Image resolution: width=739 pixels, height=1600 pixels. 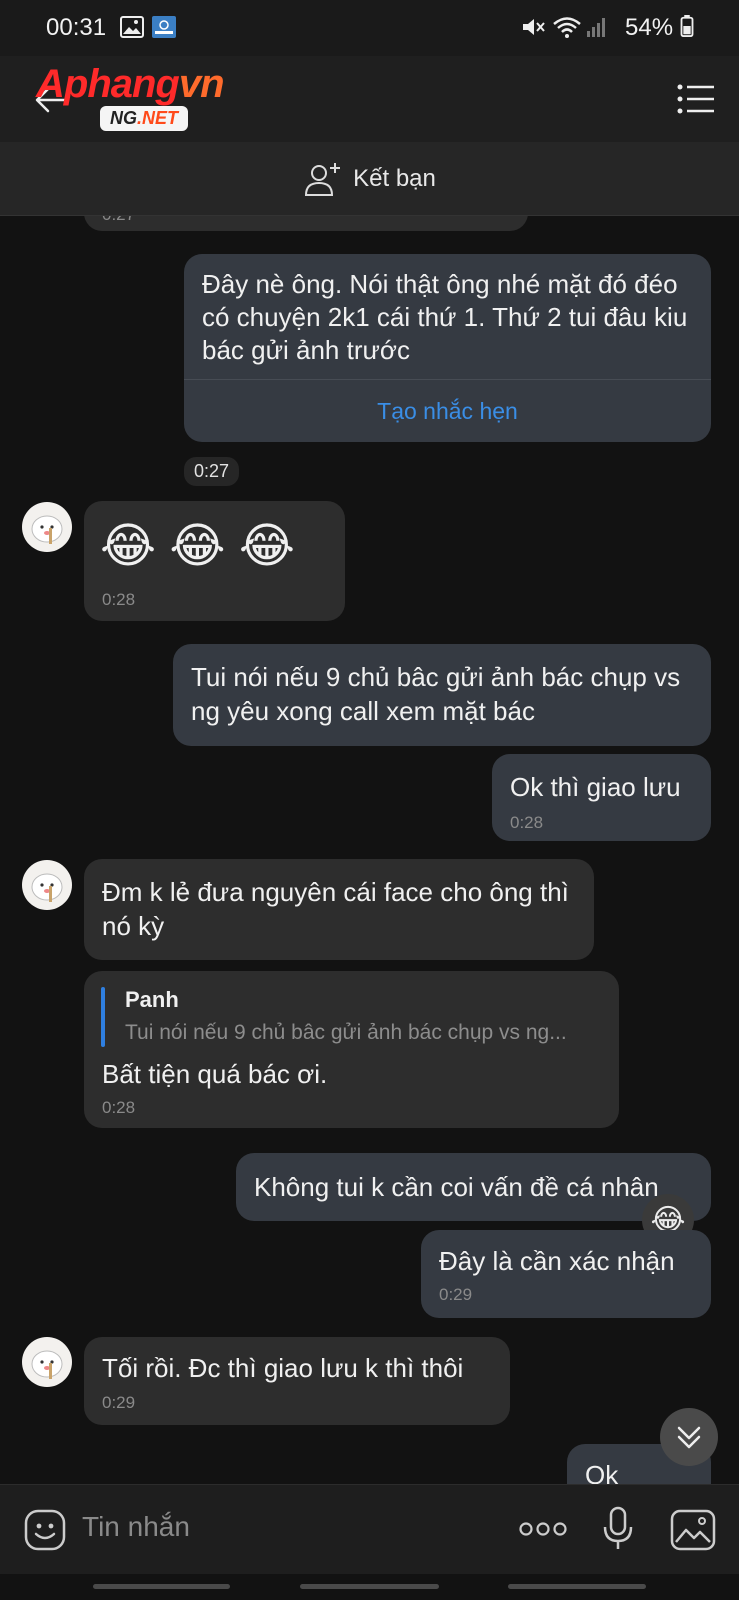 I want to click on signal-icon, so click(x=596, y=27).